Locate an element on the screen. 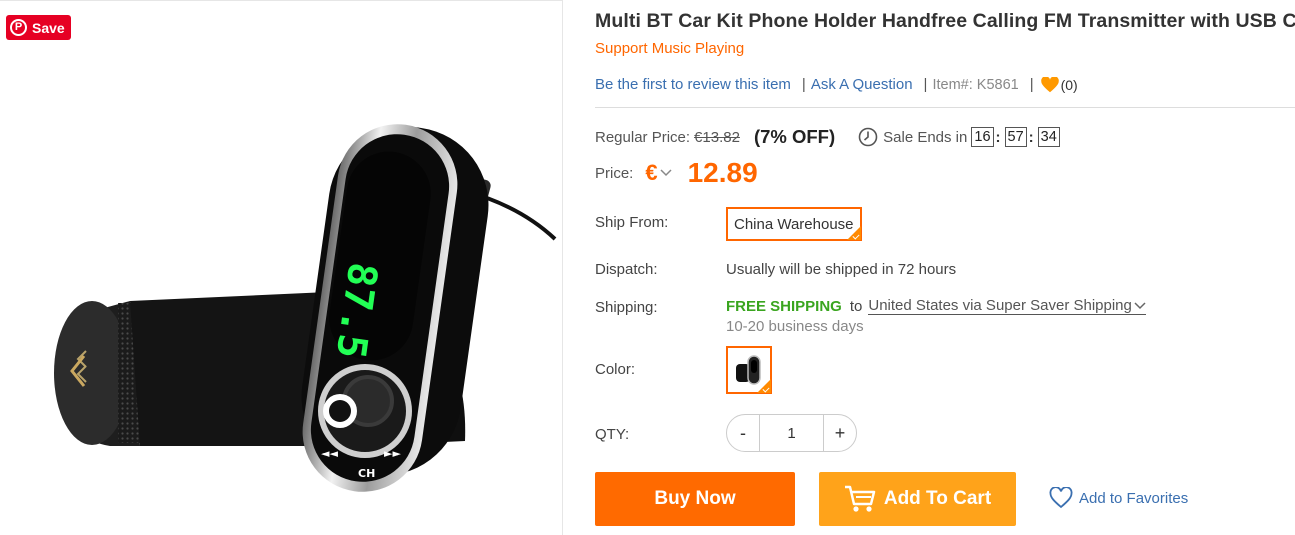  qty-increment-button: + is located at coordinates (840, 433).